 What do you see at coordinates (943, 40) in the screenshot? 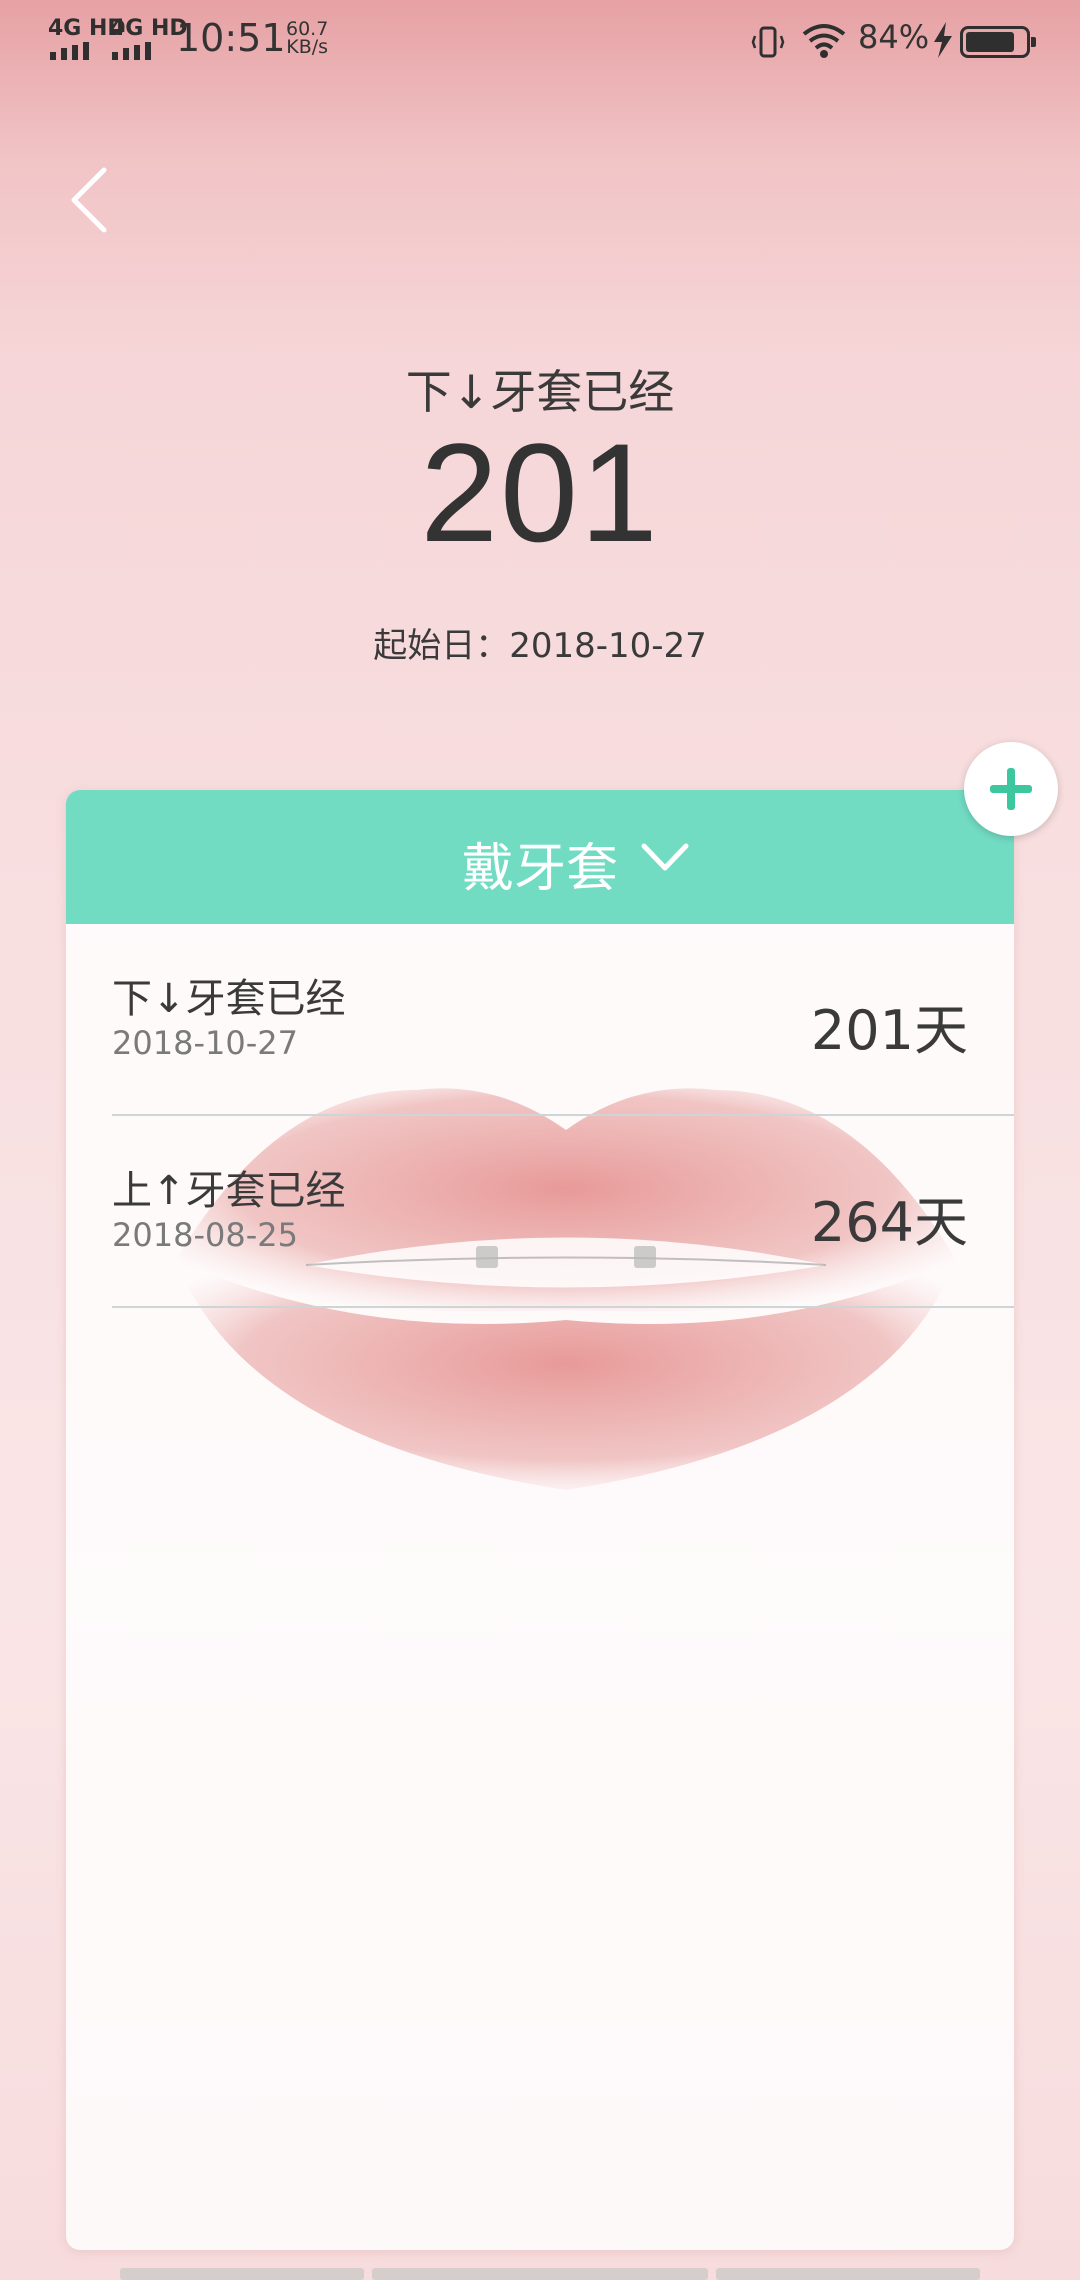
I see `charging-bolt-icon` at bounding box center [943, 40].